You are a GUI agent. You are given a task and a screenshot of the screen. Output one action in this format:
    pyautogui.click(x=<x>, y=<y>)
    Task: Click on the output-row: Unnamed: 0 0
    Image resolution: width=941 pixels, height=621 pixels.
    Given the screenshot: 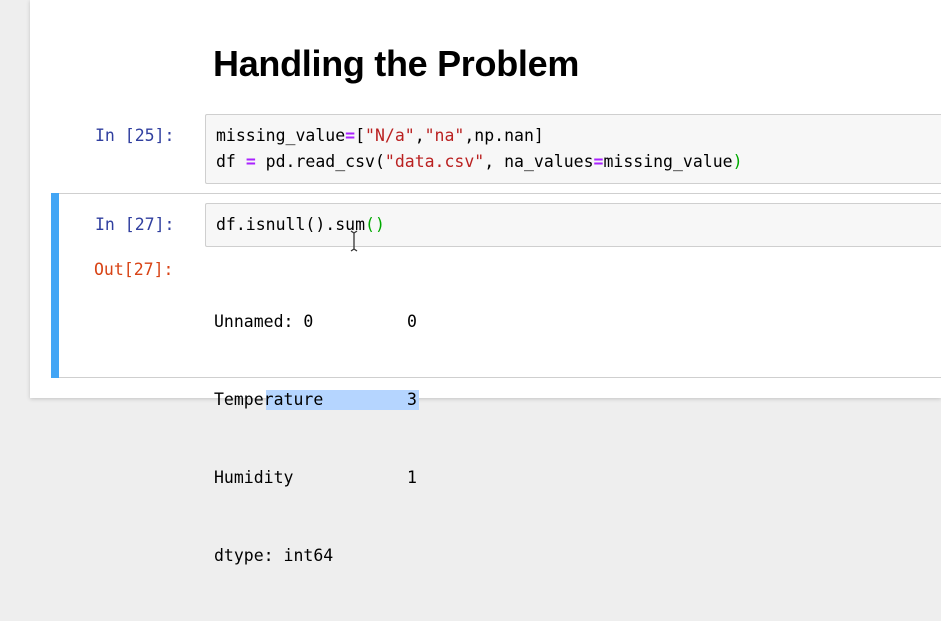 What is the action you would take?
    pyautogui.click(x=315, y=322)
    